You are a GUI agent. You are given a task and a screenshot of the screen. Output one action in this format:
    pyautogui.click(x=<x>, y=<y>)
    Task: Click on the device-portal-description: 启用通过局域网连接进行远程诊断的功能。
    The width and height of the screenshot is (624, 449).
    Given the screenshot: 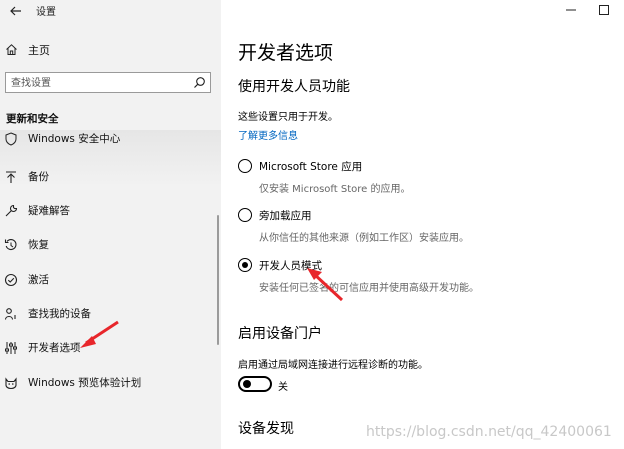 What is the action you would take?
    pyautogui.click(x=333, y=365)
    